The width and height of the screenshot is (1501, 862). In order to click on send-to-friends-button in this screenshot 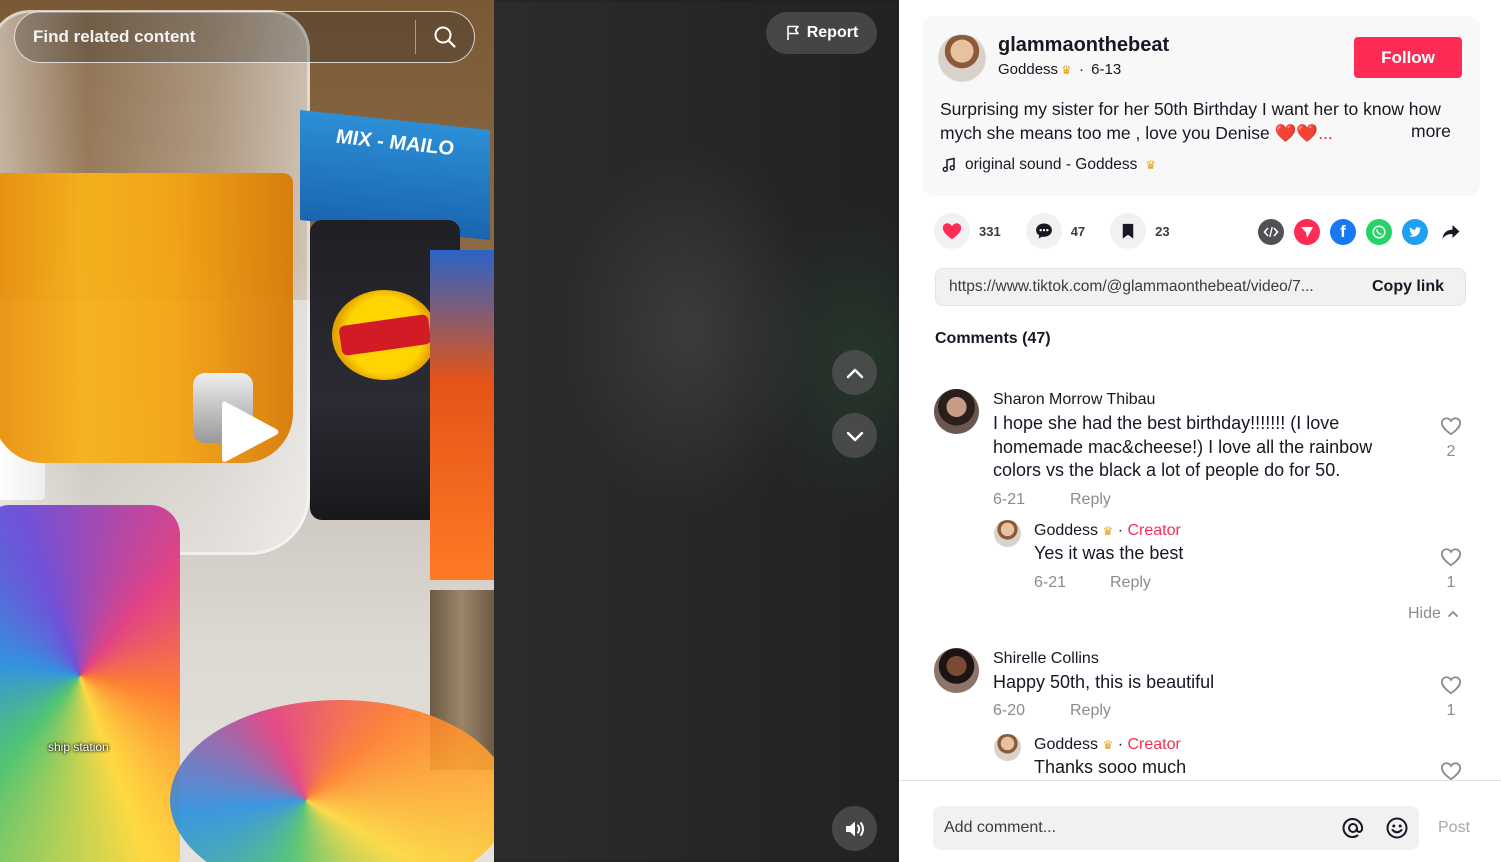, I will do `click(1307, 232)`.